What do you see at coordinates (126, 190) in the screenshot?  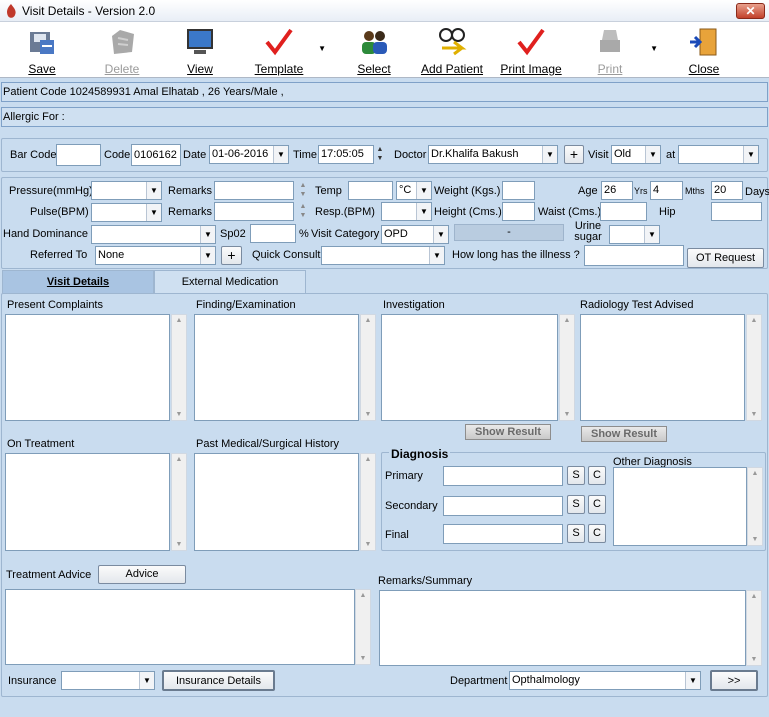 I see `pressure-select: ▼` at bounding box center [126, 190].